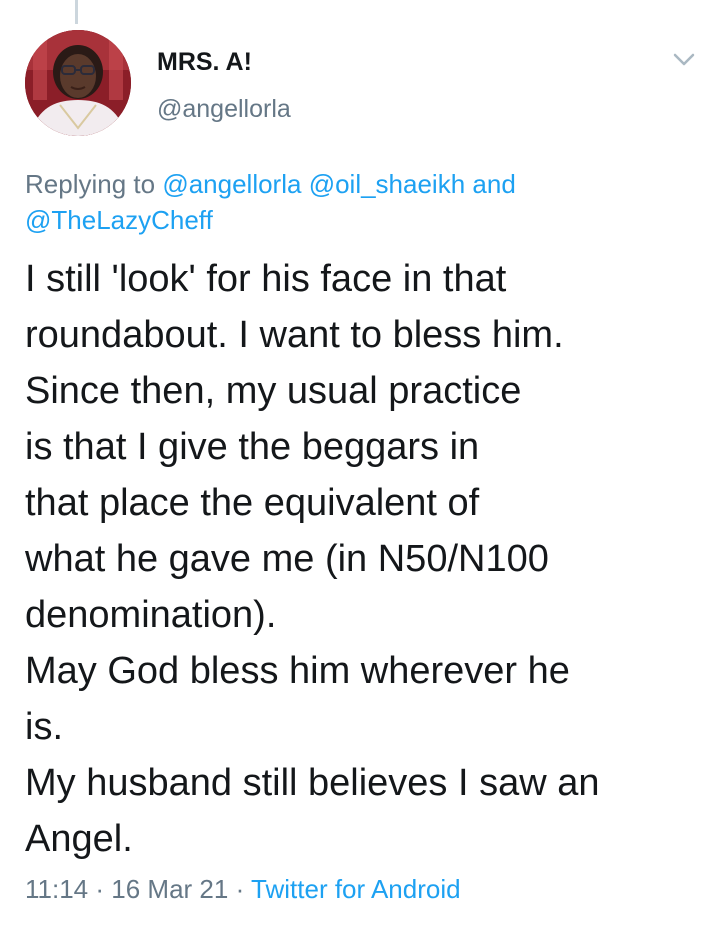  I want to click on tweet-text-line: that place the equivalent of, so click(252, 503).